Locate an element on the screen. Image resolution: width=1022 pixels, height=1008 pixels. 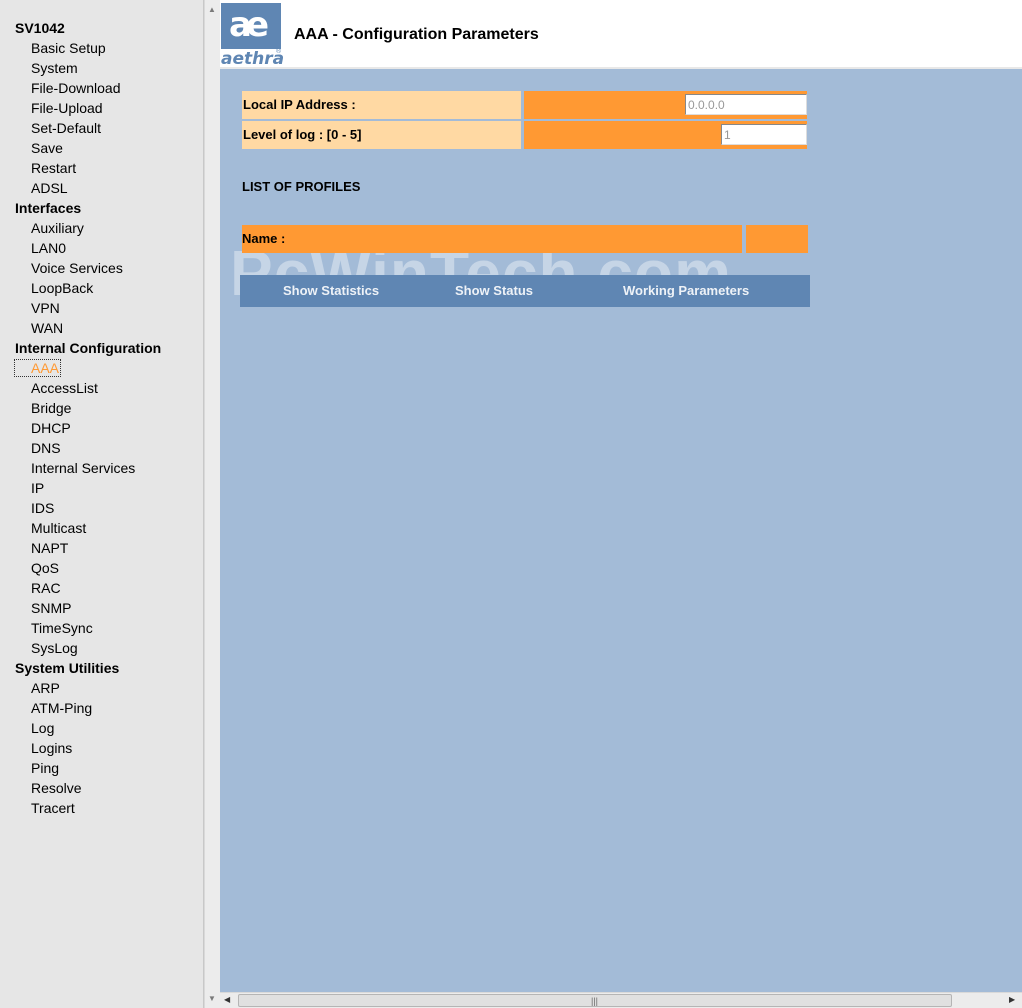
nav-item-log: Log is located at coordinates (42, 728).